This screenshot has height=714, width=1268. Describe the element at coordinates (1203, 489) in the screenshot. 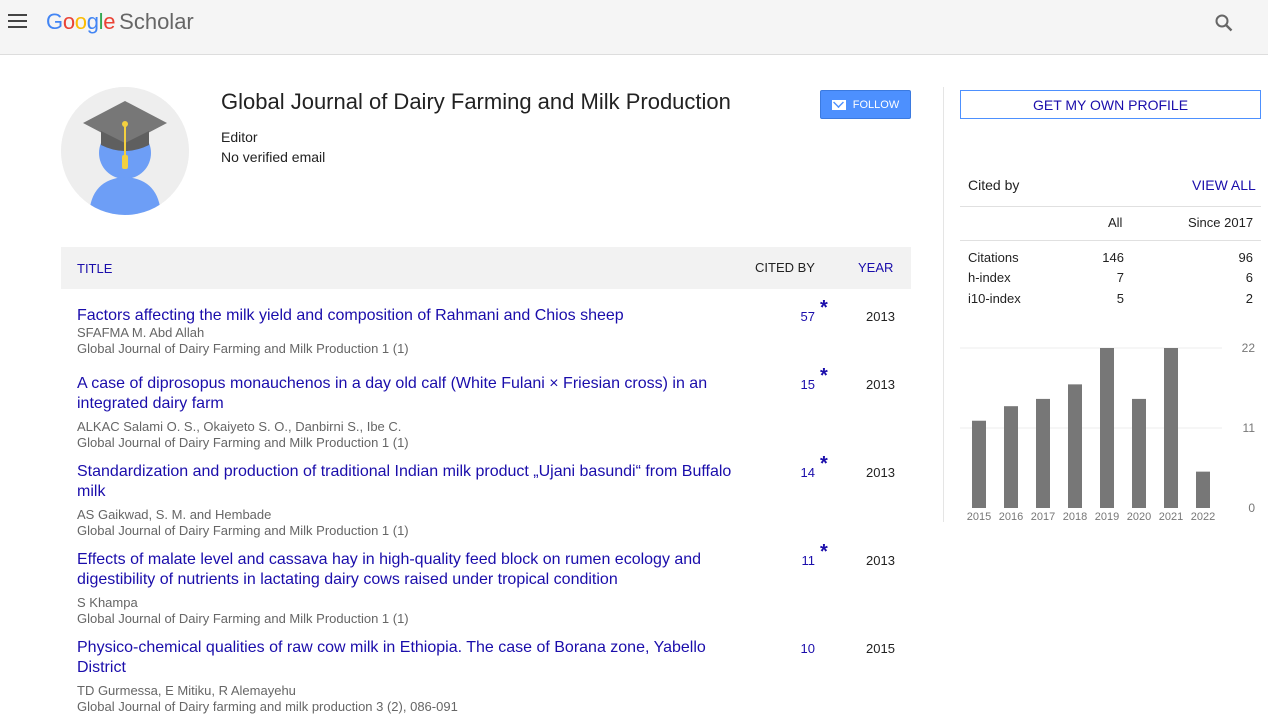

I see `bar-2022` at that location.